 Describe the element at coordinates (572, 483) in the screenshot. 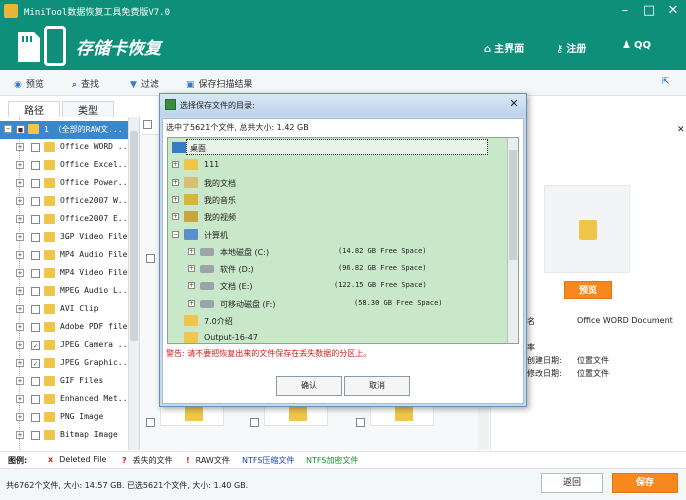

I see `back-button: 返回` at that location.